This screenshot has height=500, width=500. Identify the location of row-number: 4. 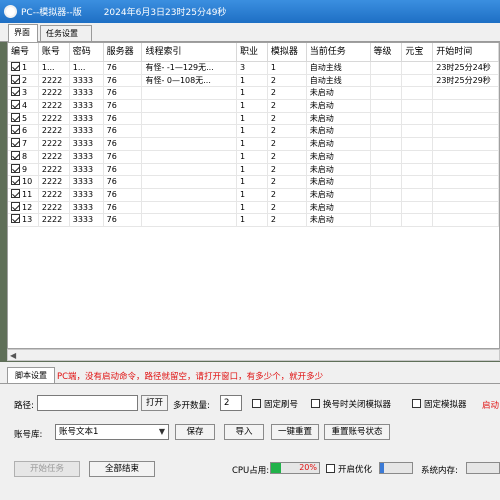
(25, 106).